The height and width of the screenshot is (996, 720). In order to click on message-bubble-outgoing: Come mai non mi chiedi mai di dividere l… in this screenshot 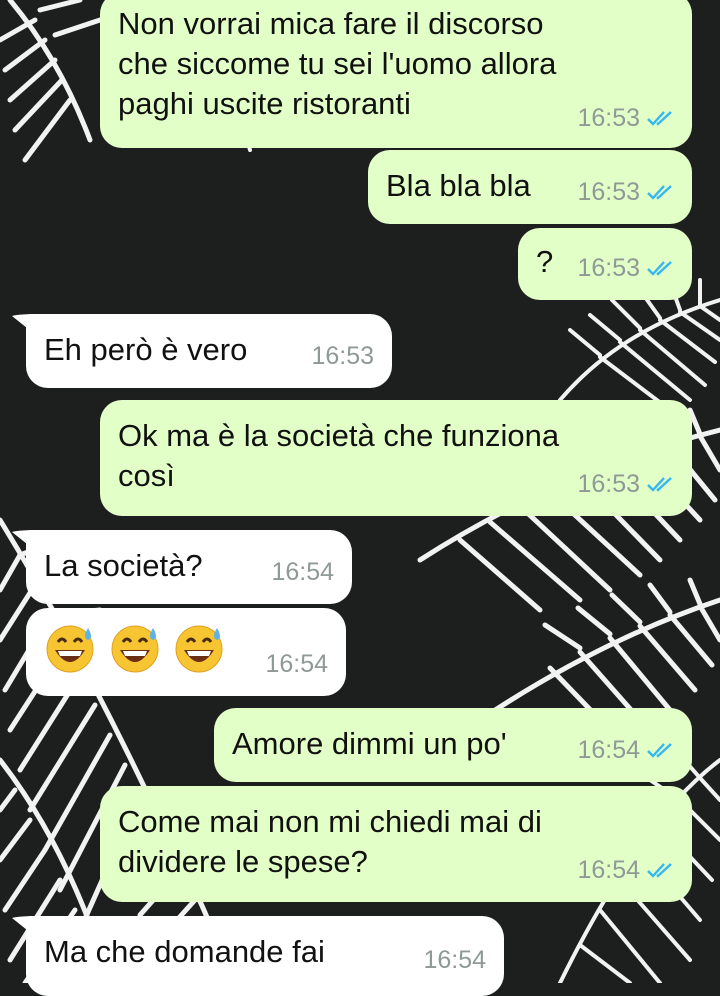, I will do `click(396, 844)`.